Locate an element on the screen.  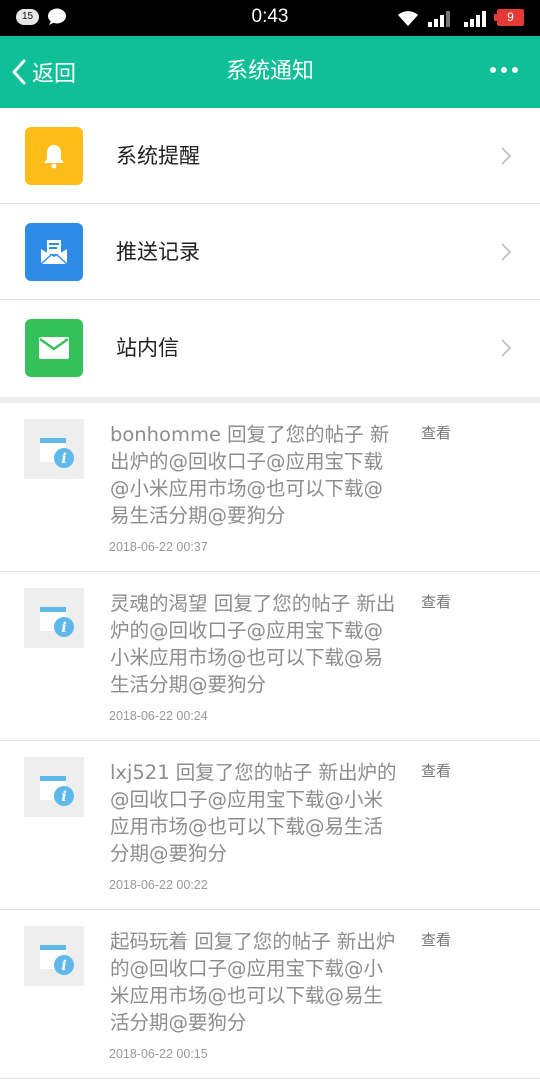
notification-time: 2018-06-22 00:37 is located at coordinates (158, 547).